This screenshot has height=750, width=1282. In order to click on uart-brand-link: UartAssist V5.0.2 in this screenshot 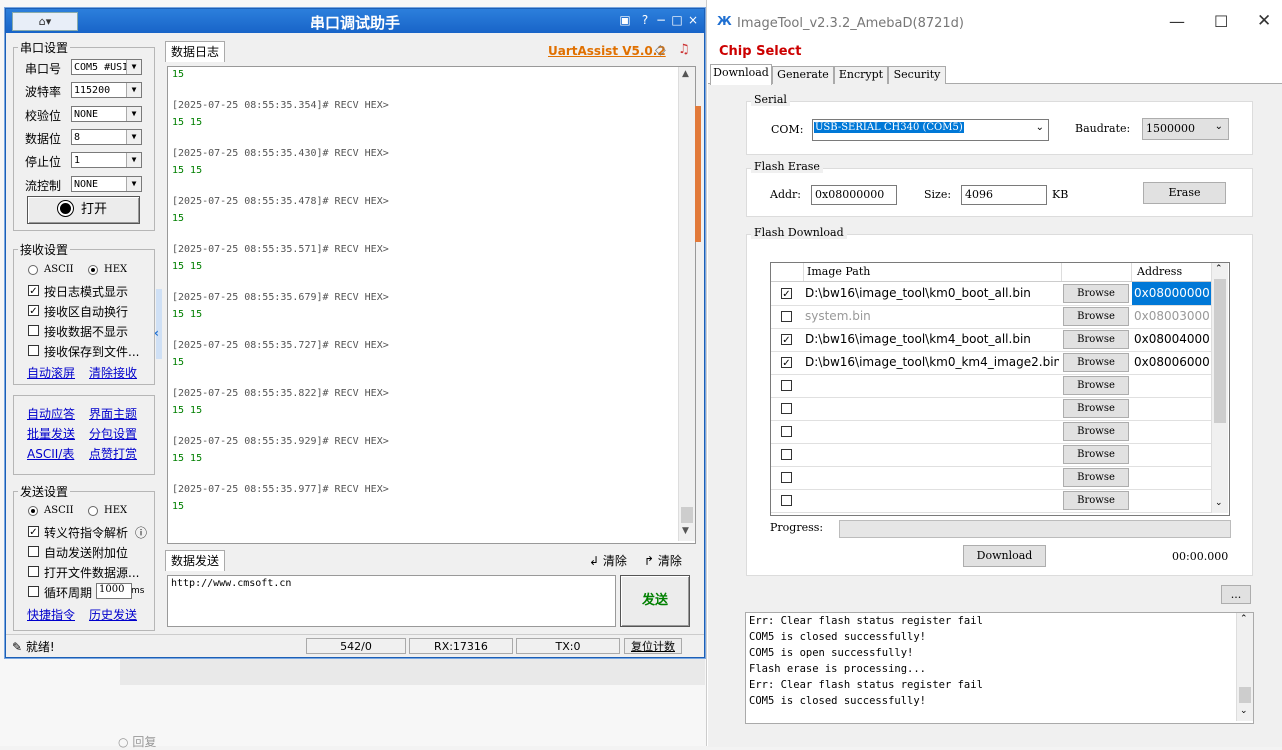, I will do `click(607, 51)`.